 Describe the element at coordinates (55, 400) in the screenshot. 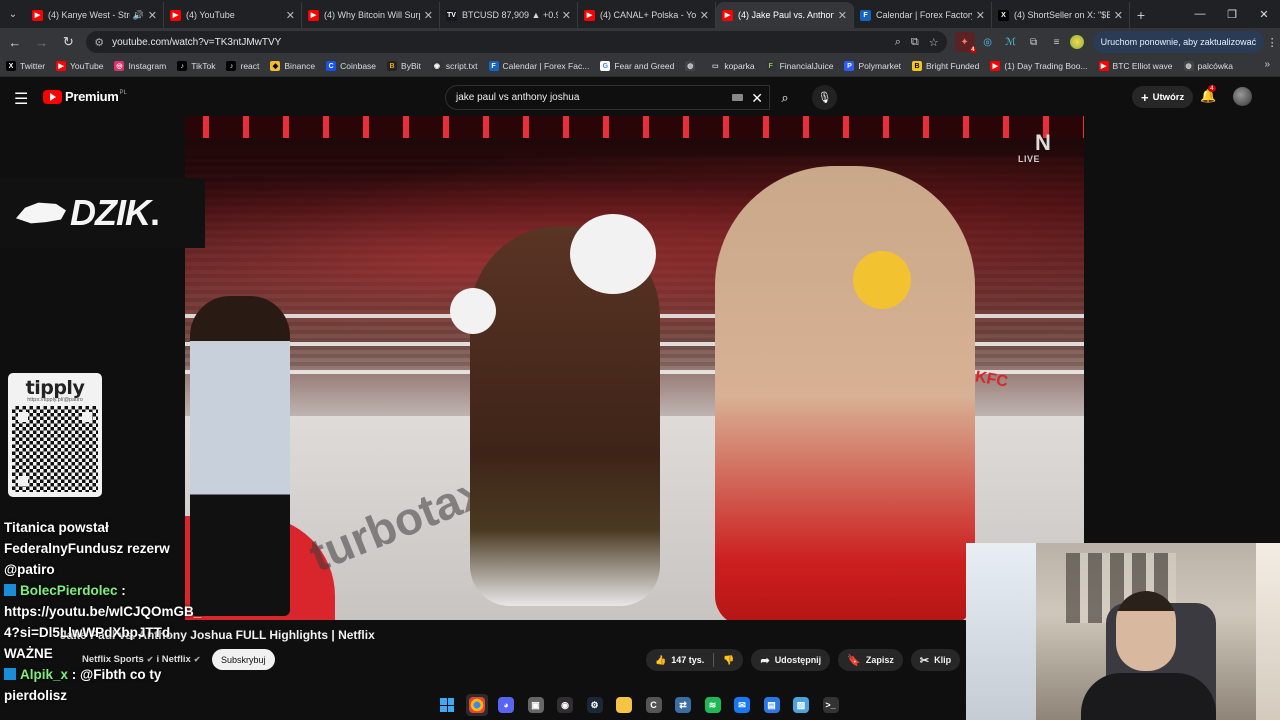

I see `tipply-url: https://tipply.pl/@patiro` at that location.